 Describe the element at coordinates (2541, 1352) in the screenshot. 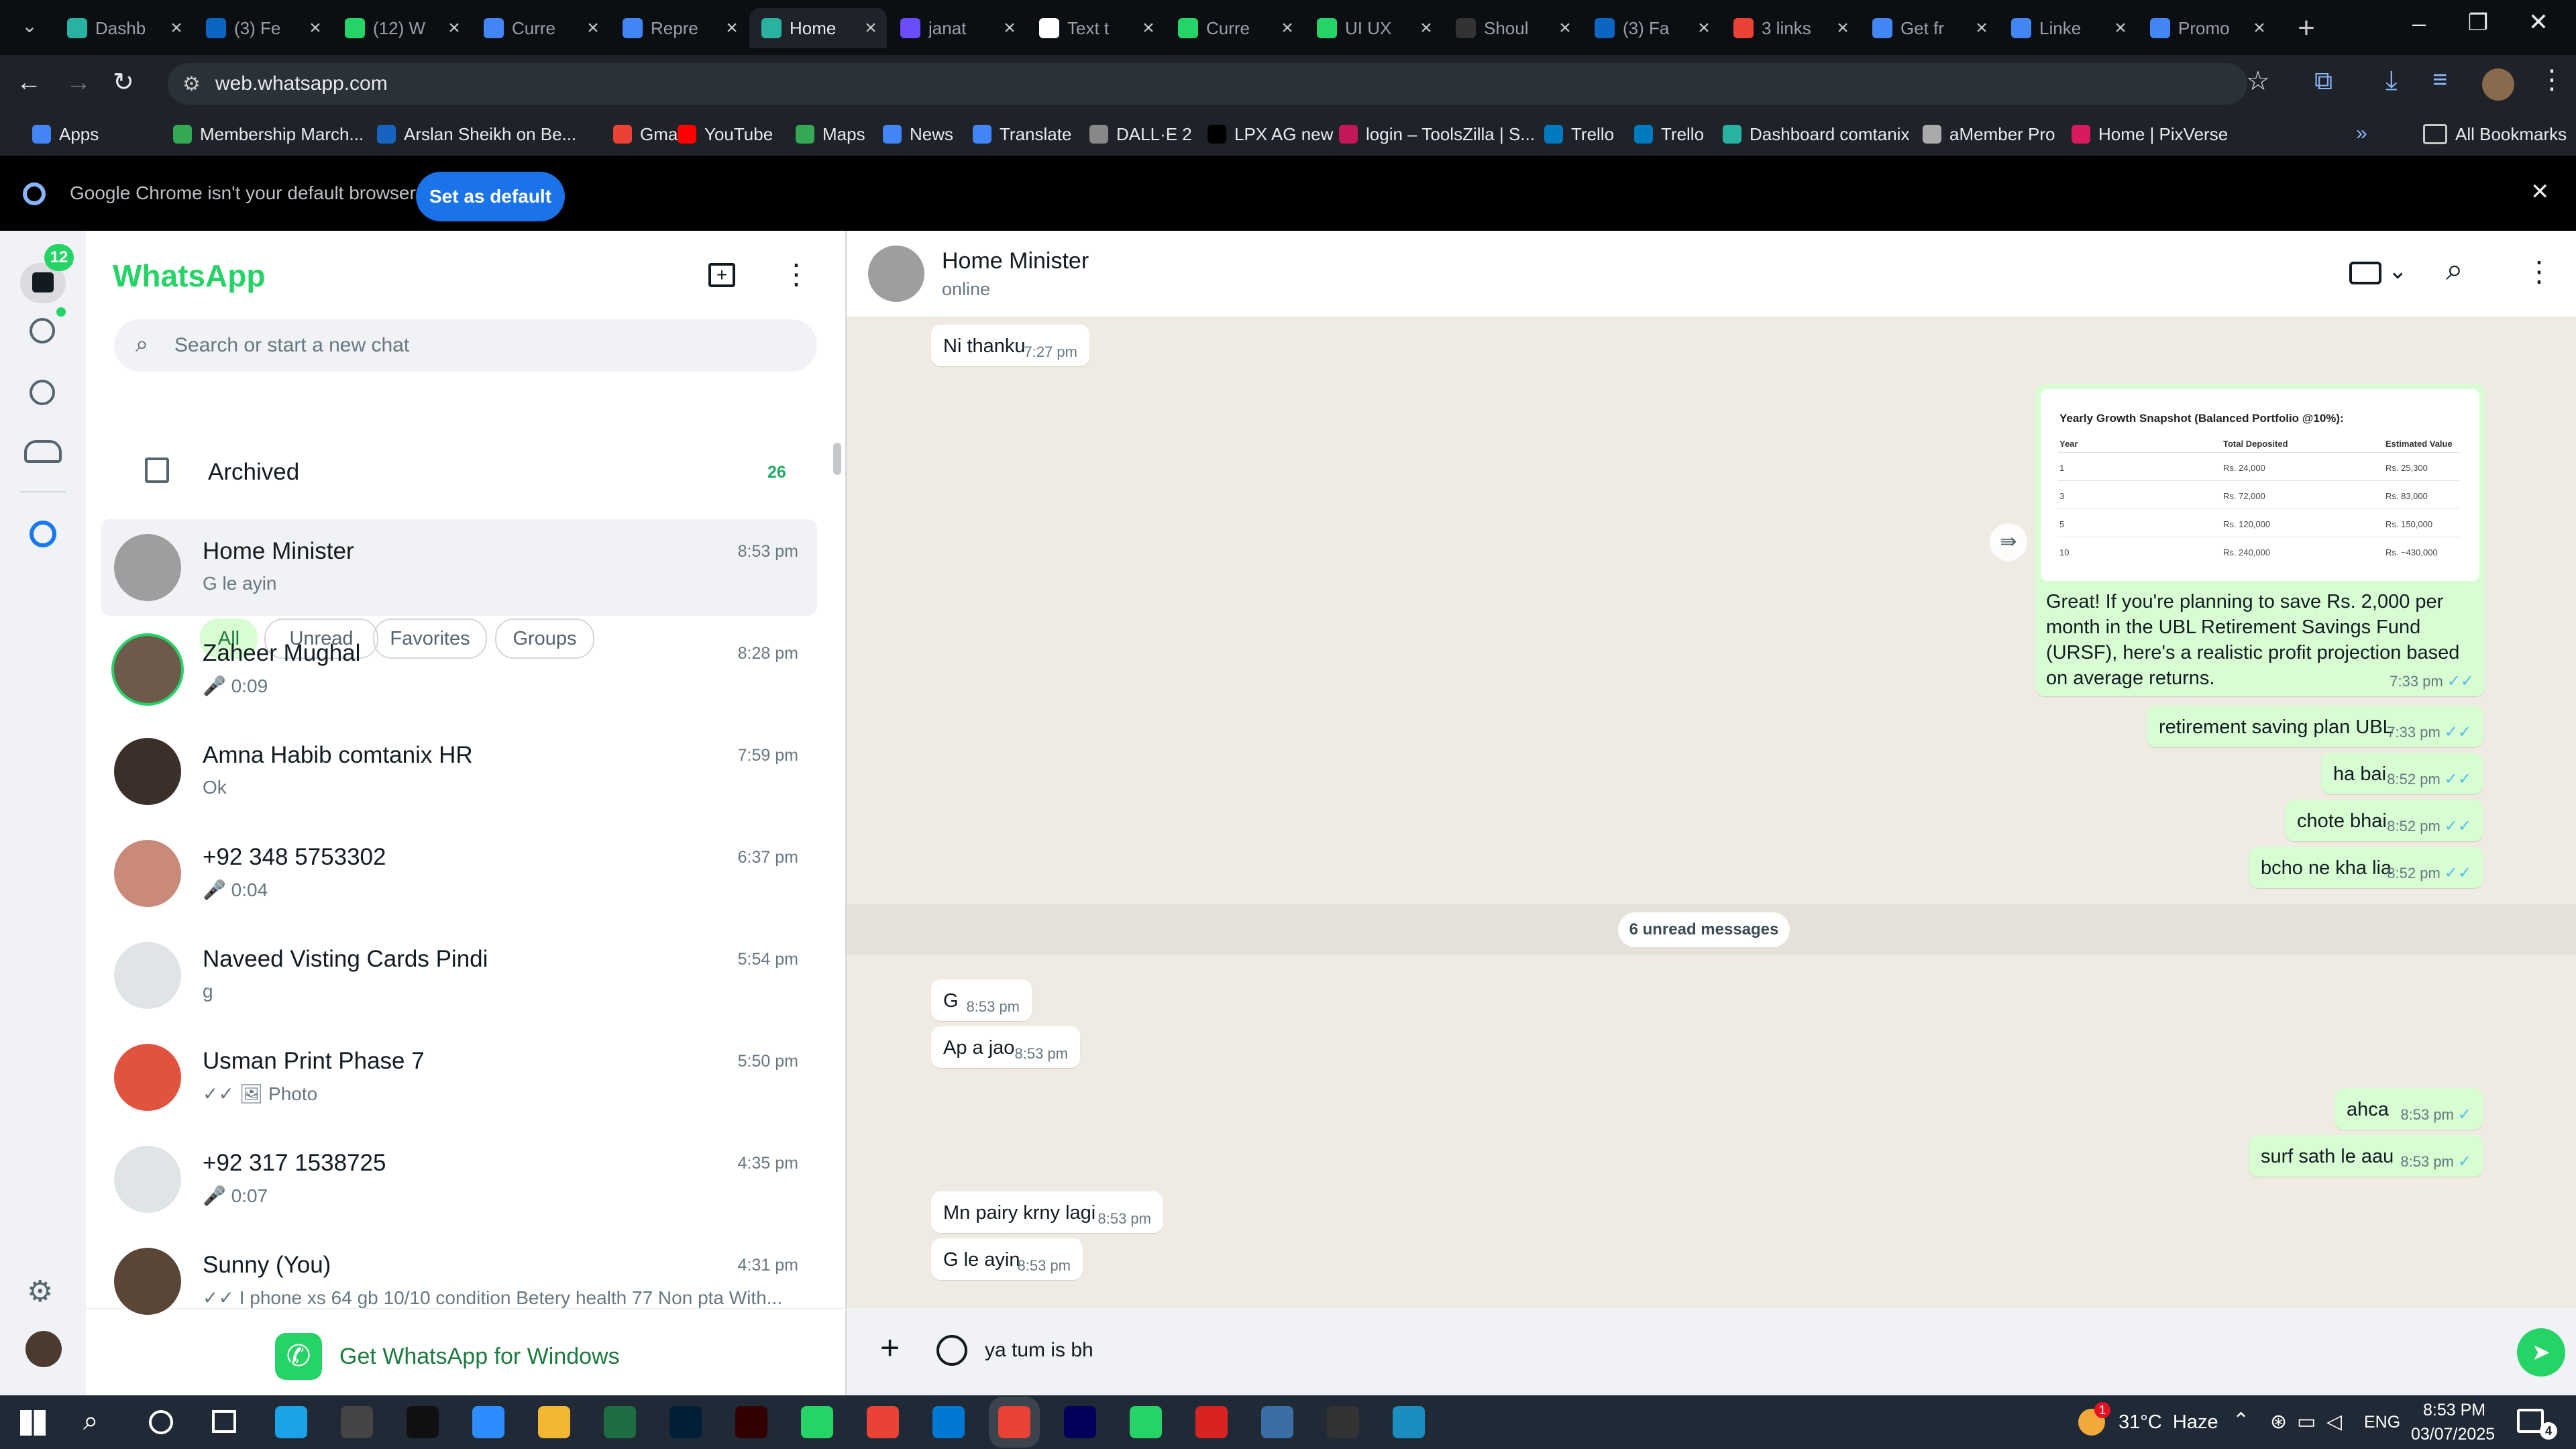

I see `send-button: ➤` at that location.